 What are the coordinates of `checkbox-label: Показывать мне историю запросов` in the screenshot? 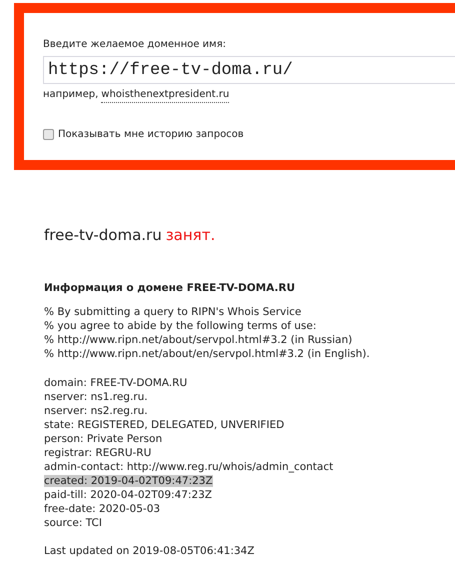 It's located at (151, 135).